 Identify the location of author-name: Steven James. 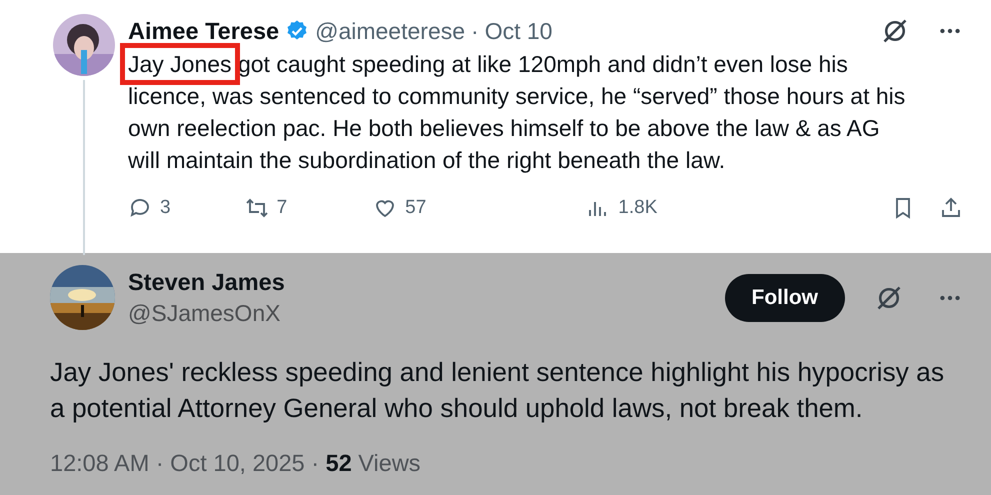
(420, 282).